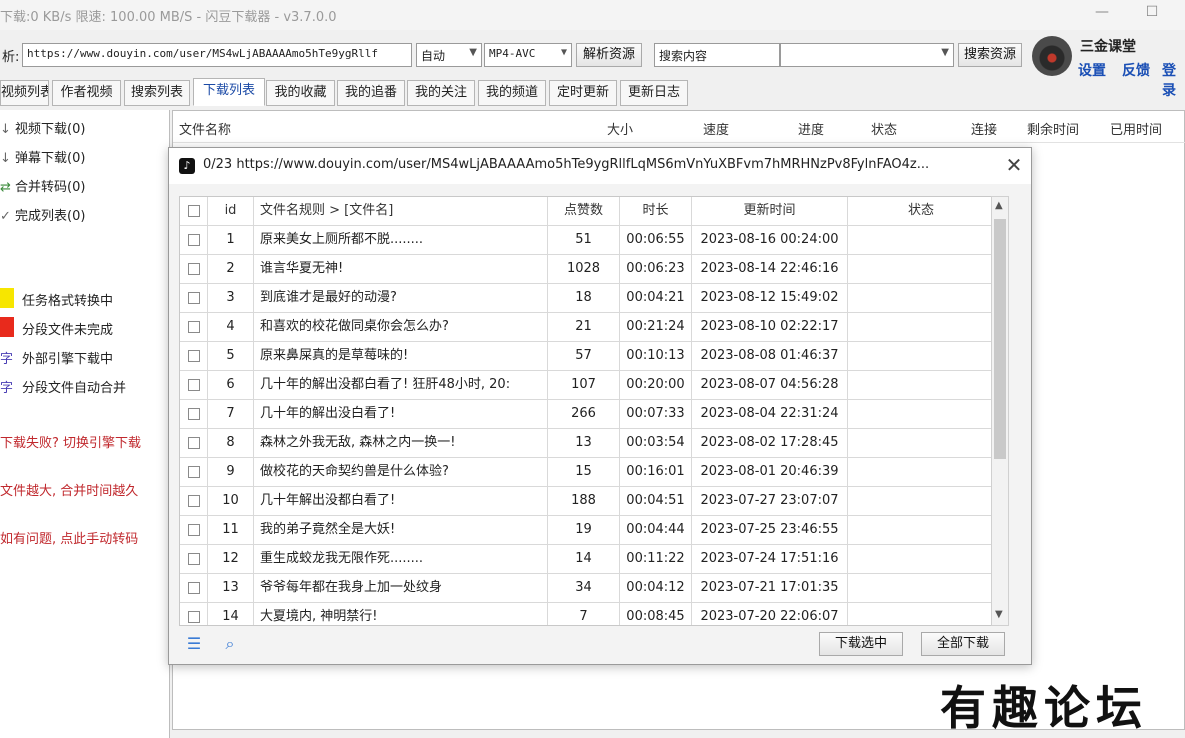 This screenshot has width=1185, height=738. I want to click on column-header-speed: 速度, so click(716, 128).